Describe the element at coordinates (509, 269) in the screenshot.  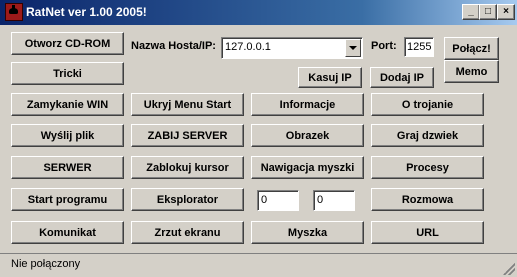
I see `resize-grip-icon` at that location.